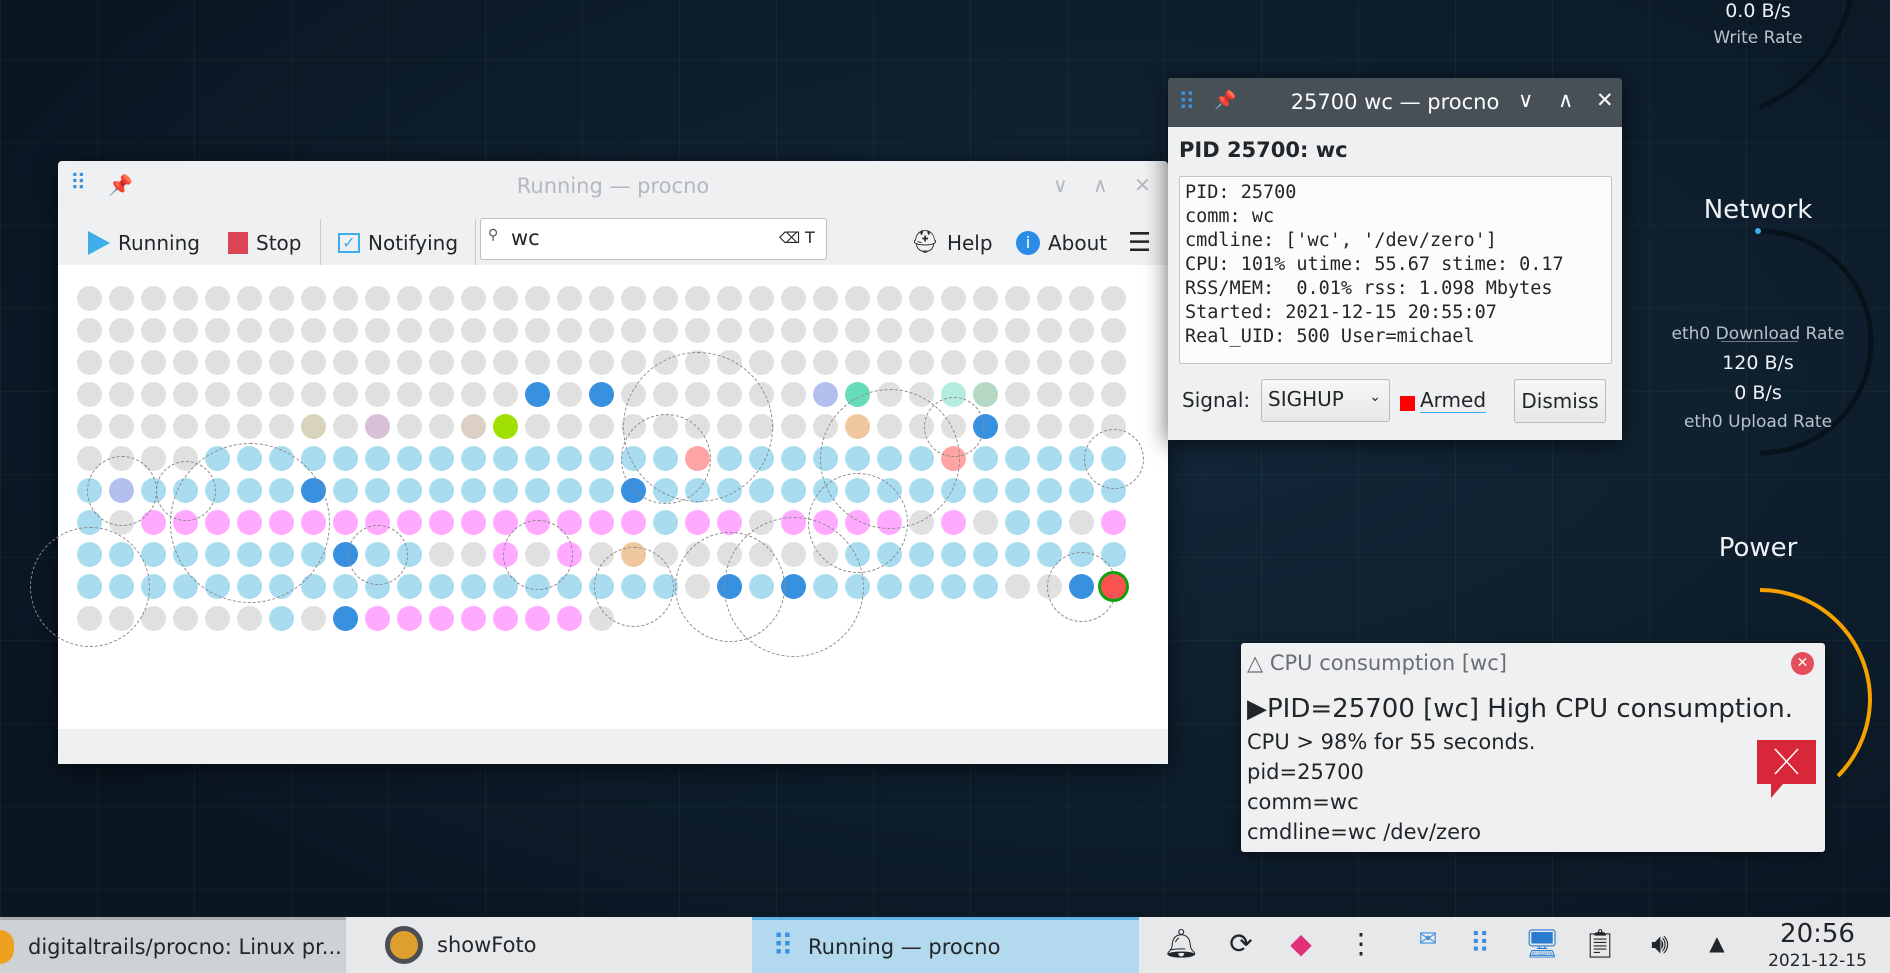 The image size is (1890, 973). Describe the element at coordinates (789, 238) in the screenshot. I see `clear-icon: ⌫` at that location.